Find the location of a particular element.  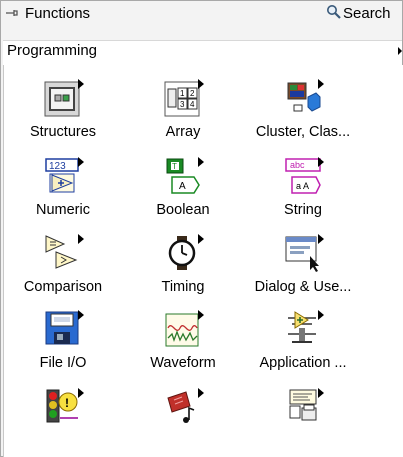

string-icon: abc a A is located at coordinates (304, 176).